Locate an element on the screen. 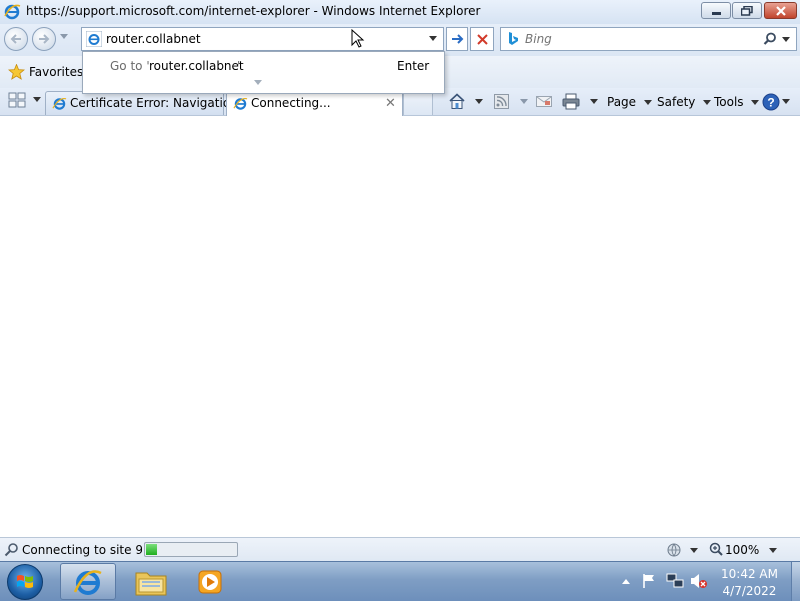 The image size is (800, 601). page-menu-label: Page is located at coordinates (622, 102).